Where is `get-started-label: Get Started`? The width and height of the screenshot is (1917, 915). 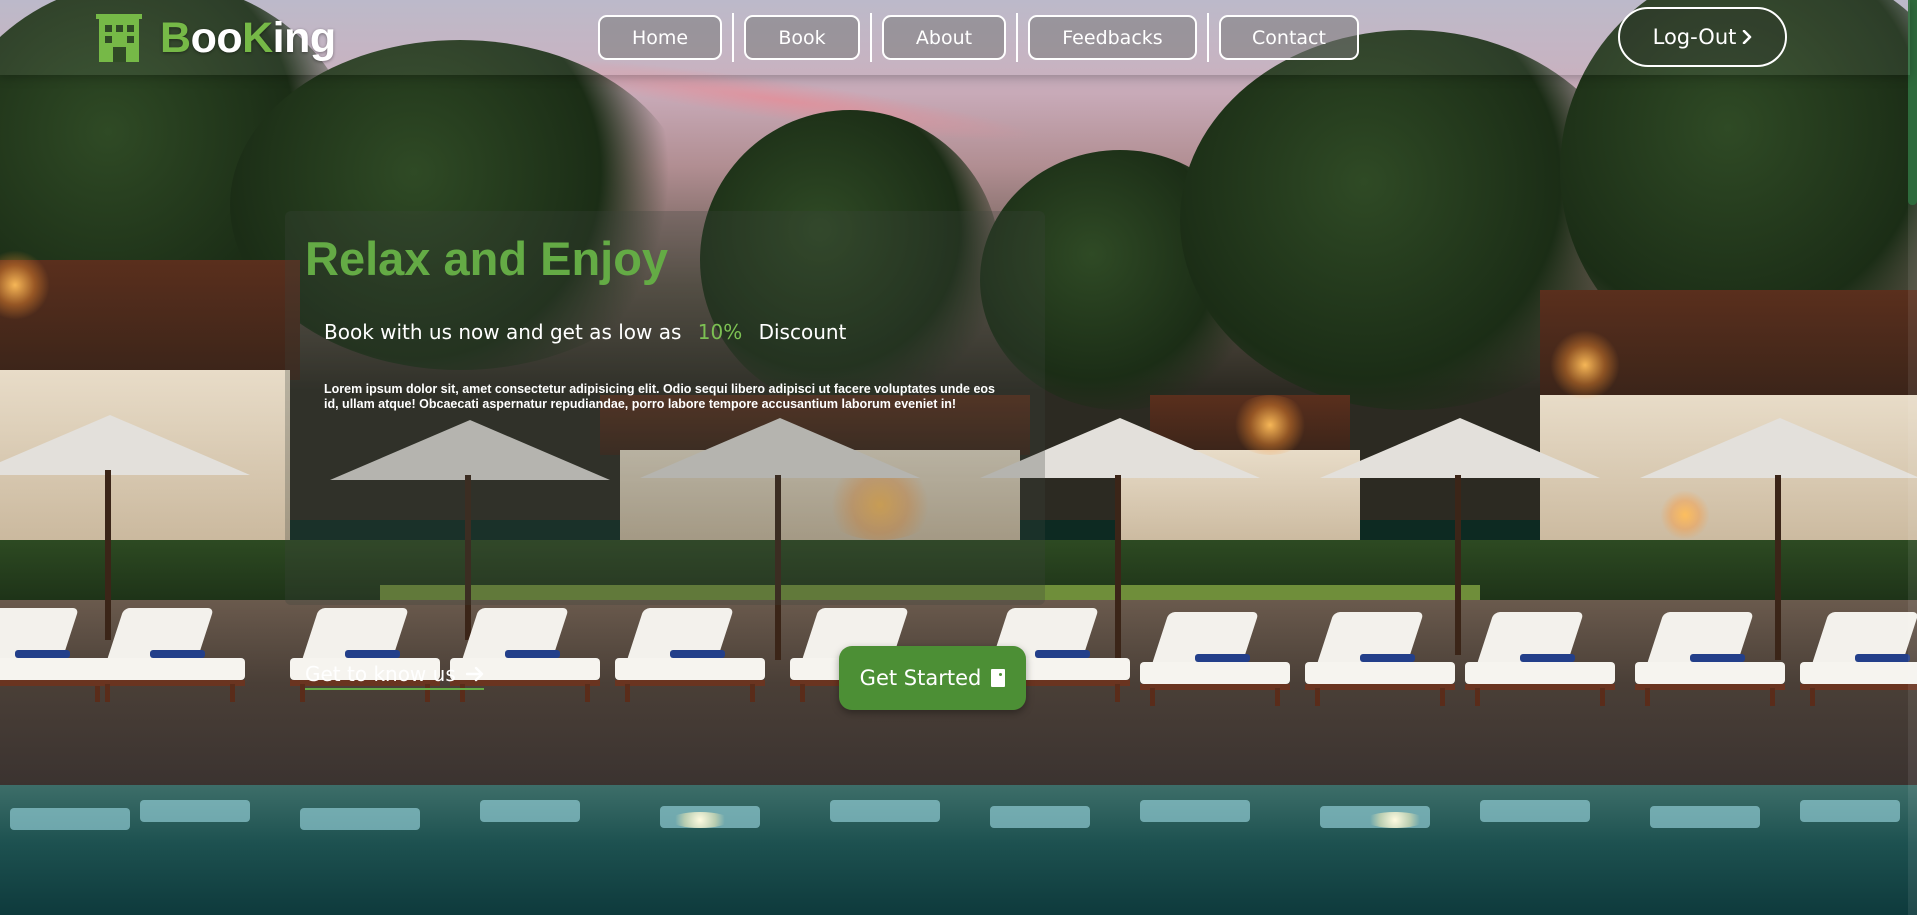
get-started-label: Get Started is located at coordinates (920, 678).